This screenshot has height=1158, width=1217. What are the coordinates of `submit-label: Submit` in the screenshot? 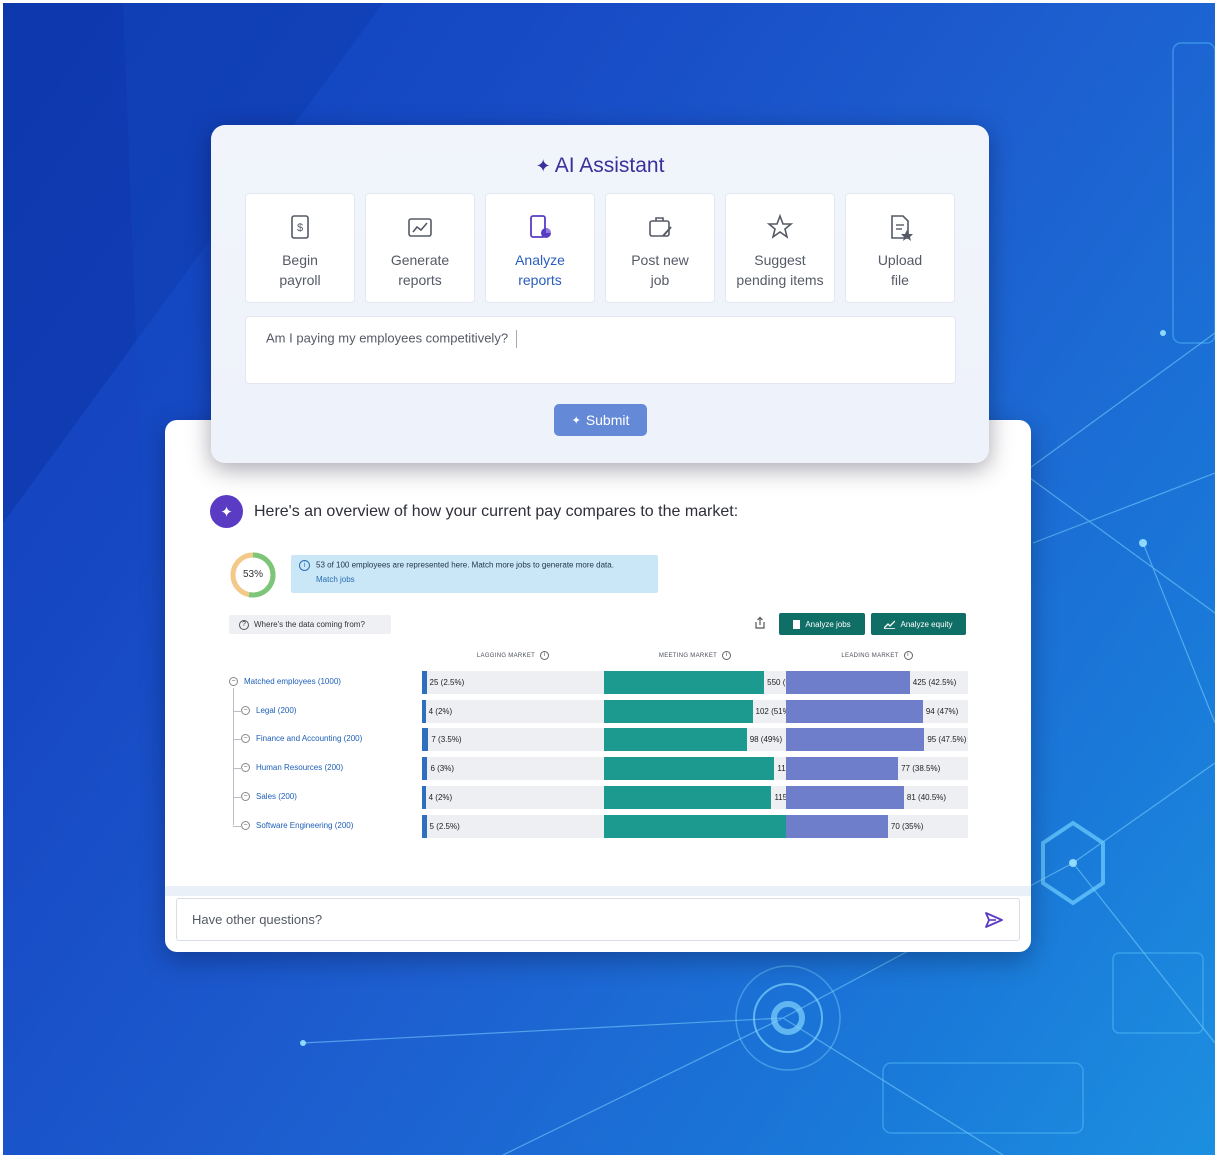 It's located at (607, 420).